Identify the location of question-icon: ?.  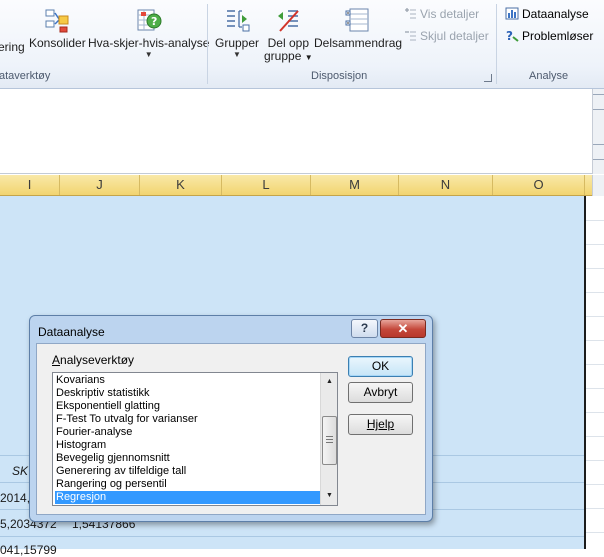
(364, 328).